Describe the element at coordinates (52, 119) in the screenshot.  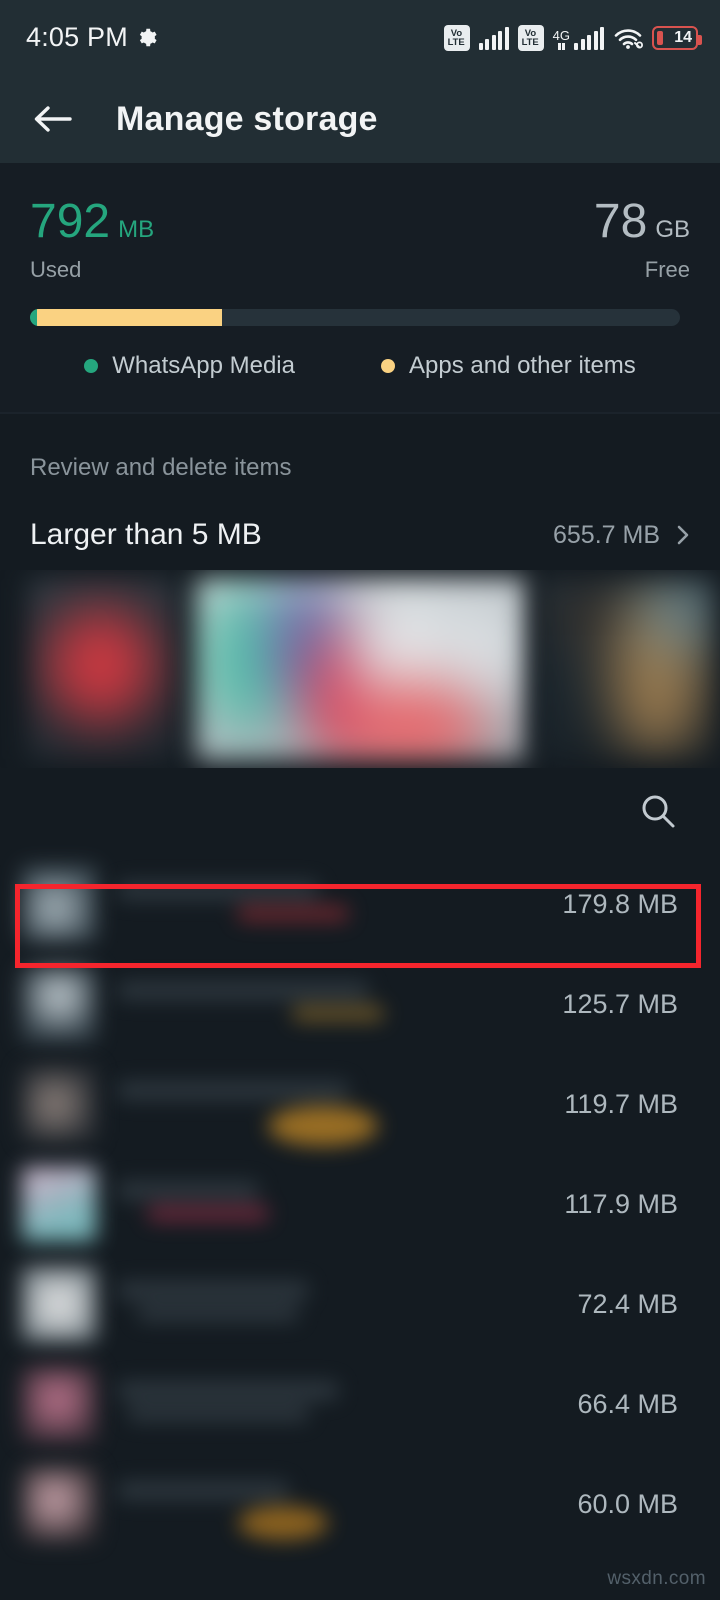
I see `back-arrow-icon` at that location.